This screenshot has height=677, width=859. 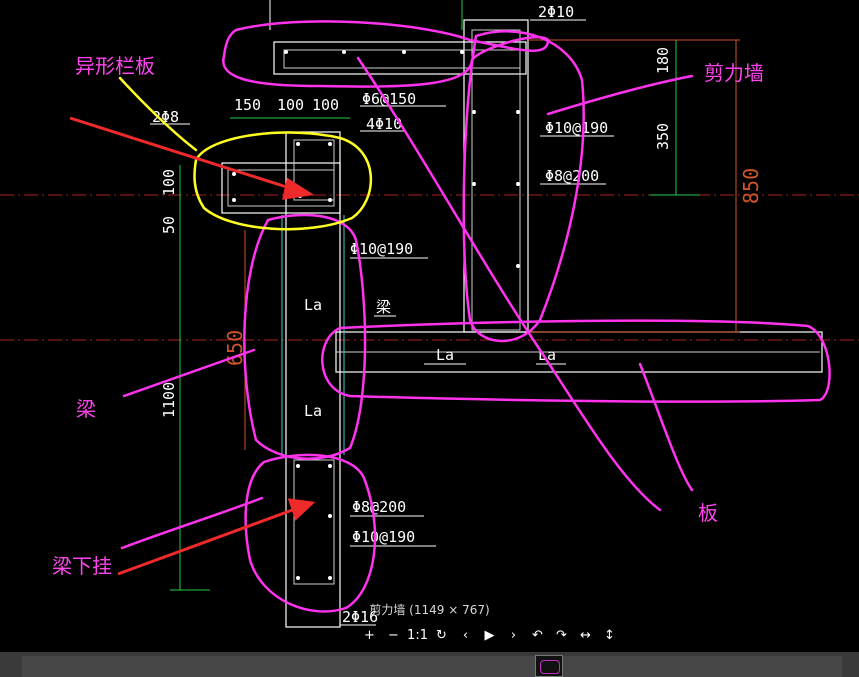 I want to click on flip-vertical-icon: ↕, so click(x=609, y=635).